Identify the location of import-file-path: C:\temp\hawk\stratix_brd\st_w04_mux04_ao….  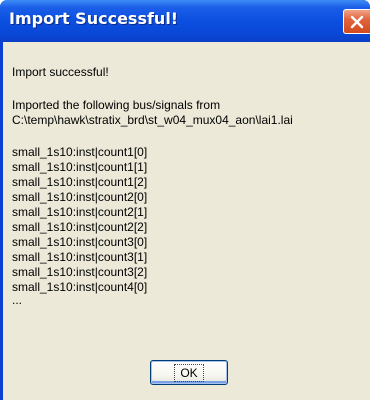
(152, 120).